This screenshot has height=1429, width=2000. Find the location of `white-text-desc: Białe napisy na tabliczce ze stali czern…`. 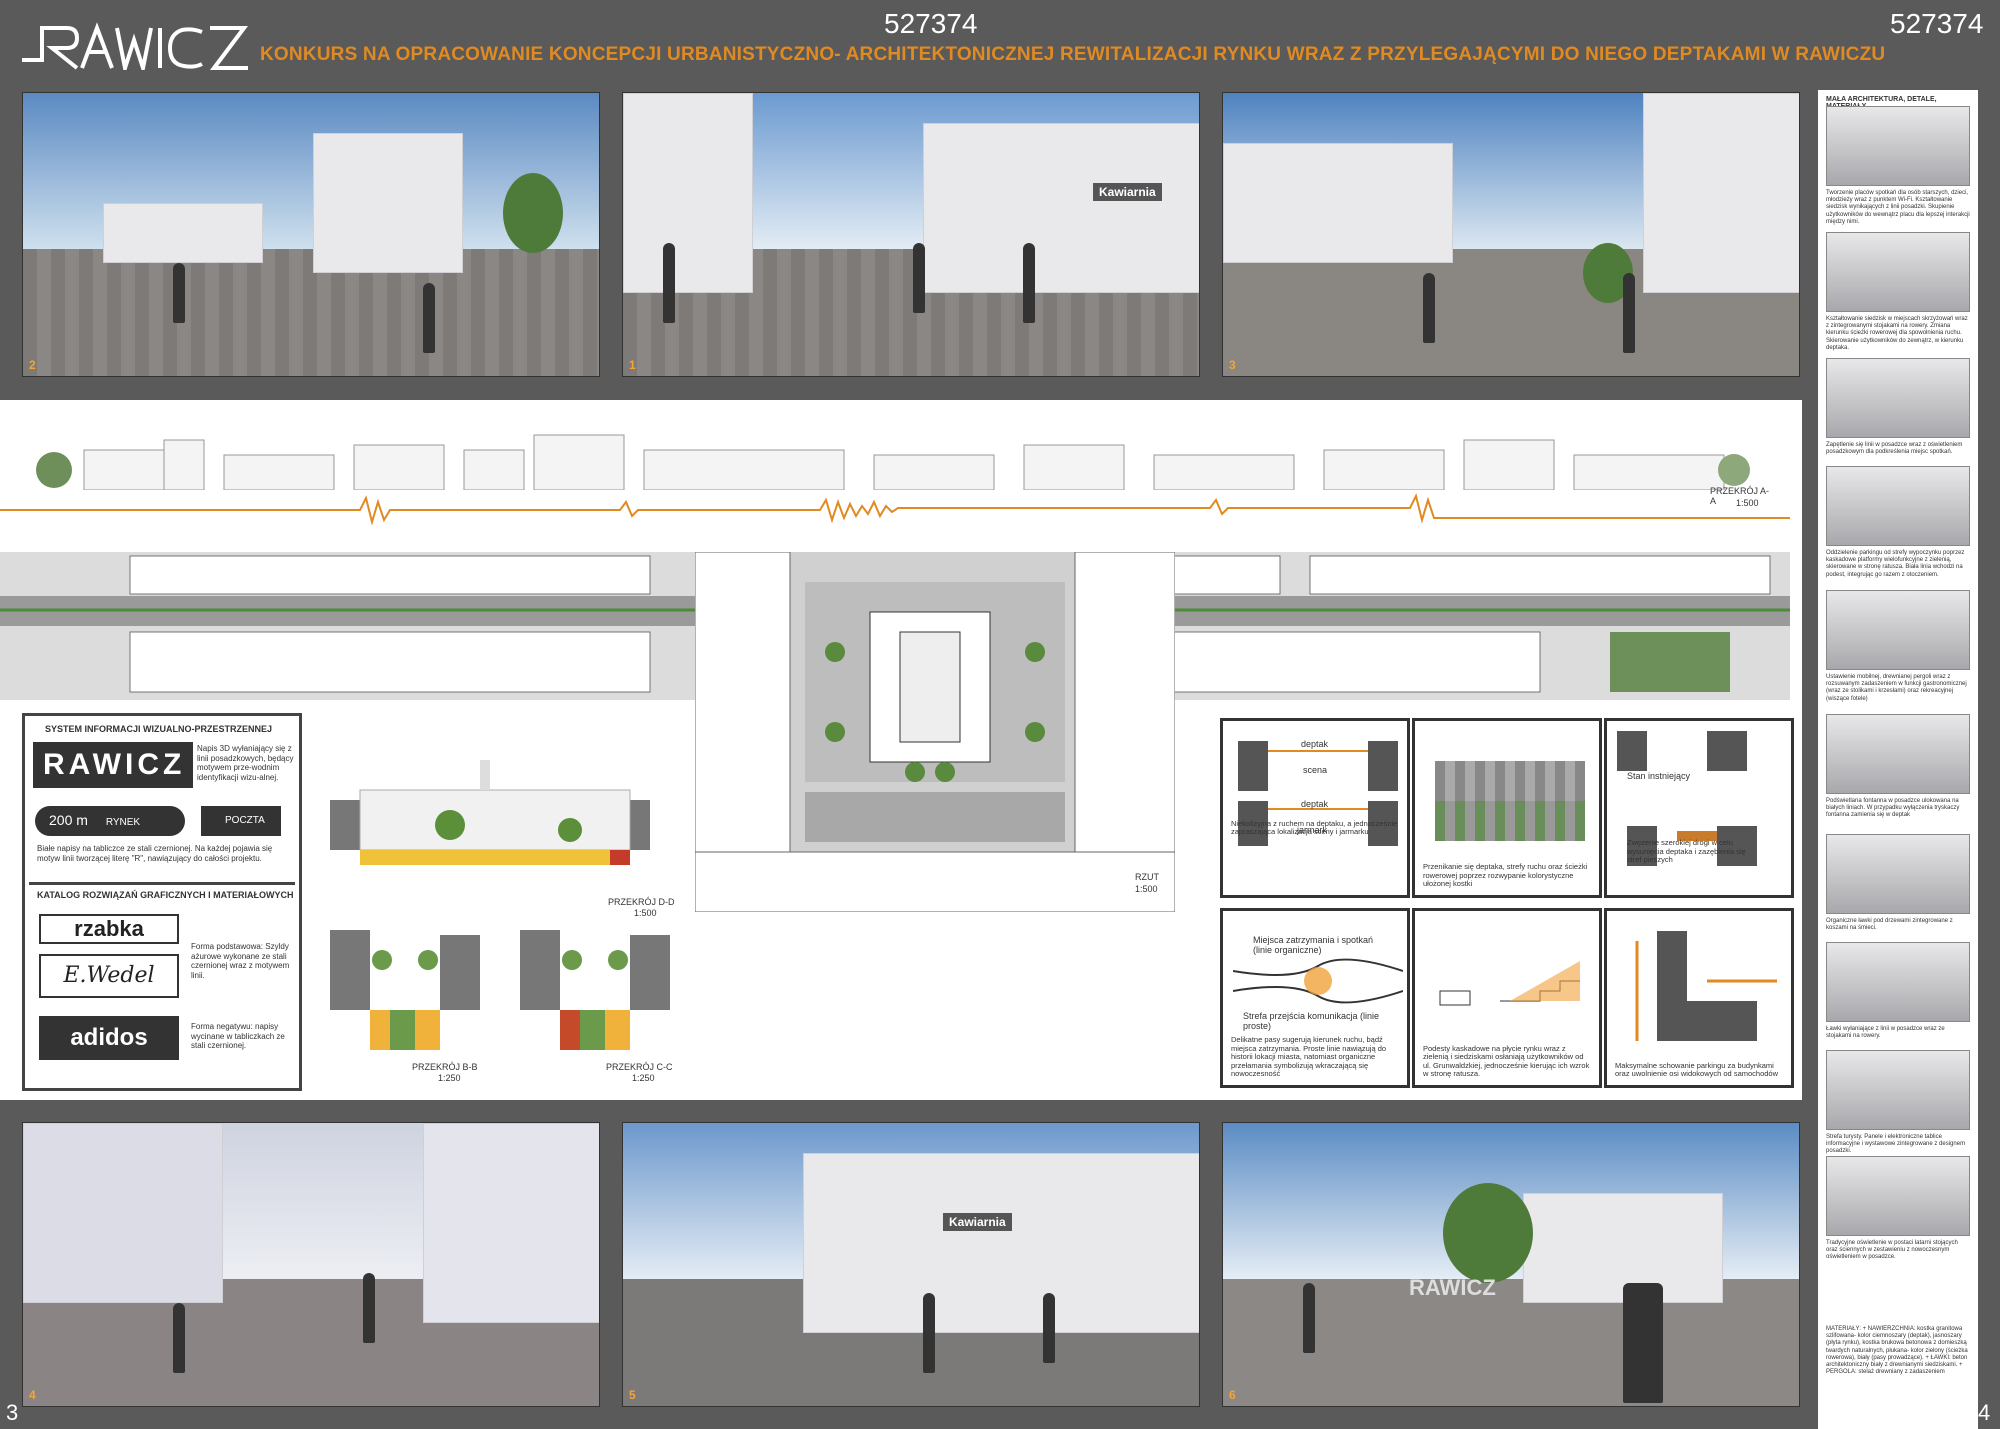

white-text-desc: Białe napisy na tabliczce ze stali czern… is located at coordinates (155, 853).